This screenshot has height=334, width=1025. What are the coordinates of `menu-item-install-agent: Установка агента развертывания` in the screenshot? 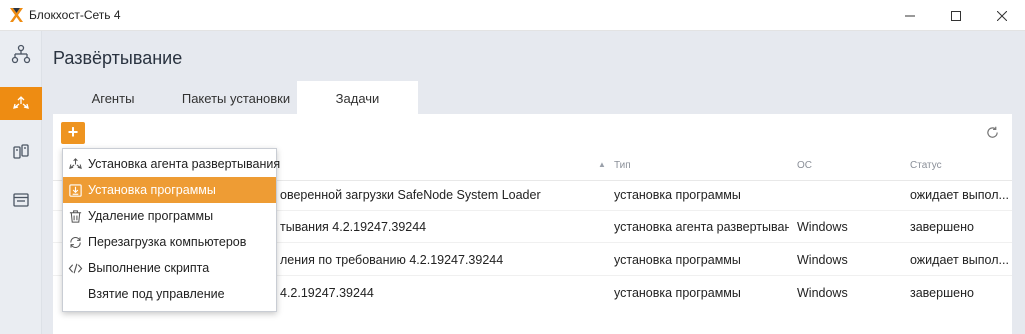 It's located at (171, 164).